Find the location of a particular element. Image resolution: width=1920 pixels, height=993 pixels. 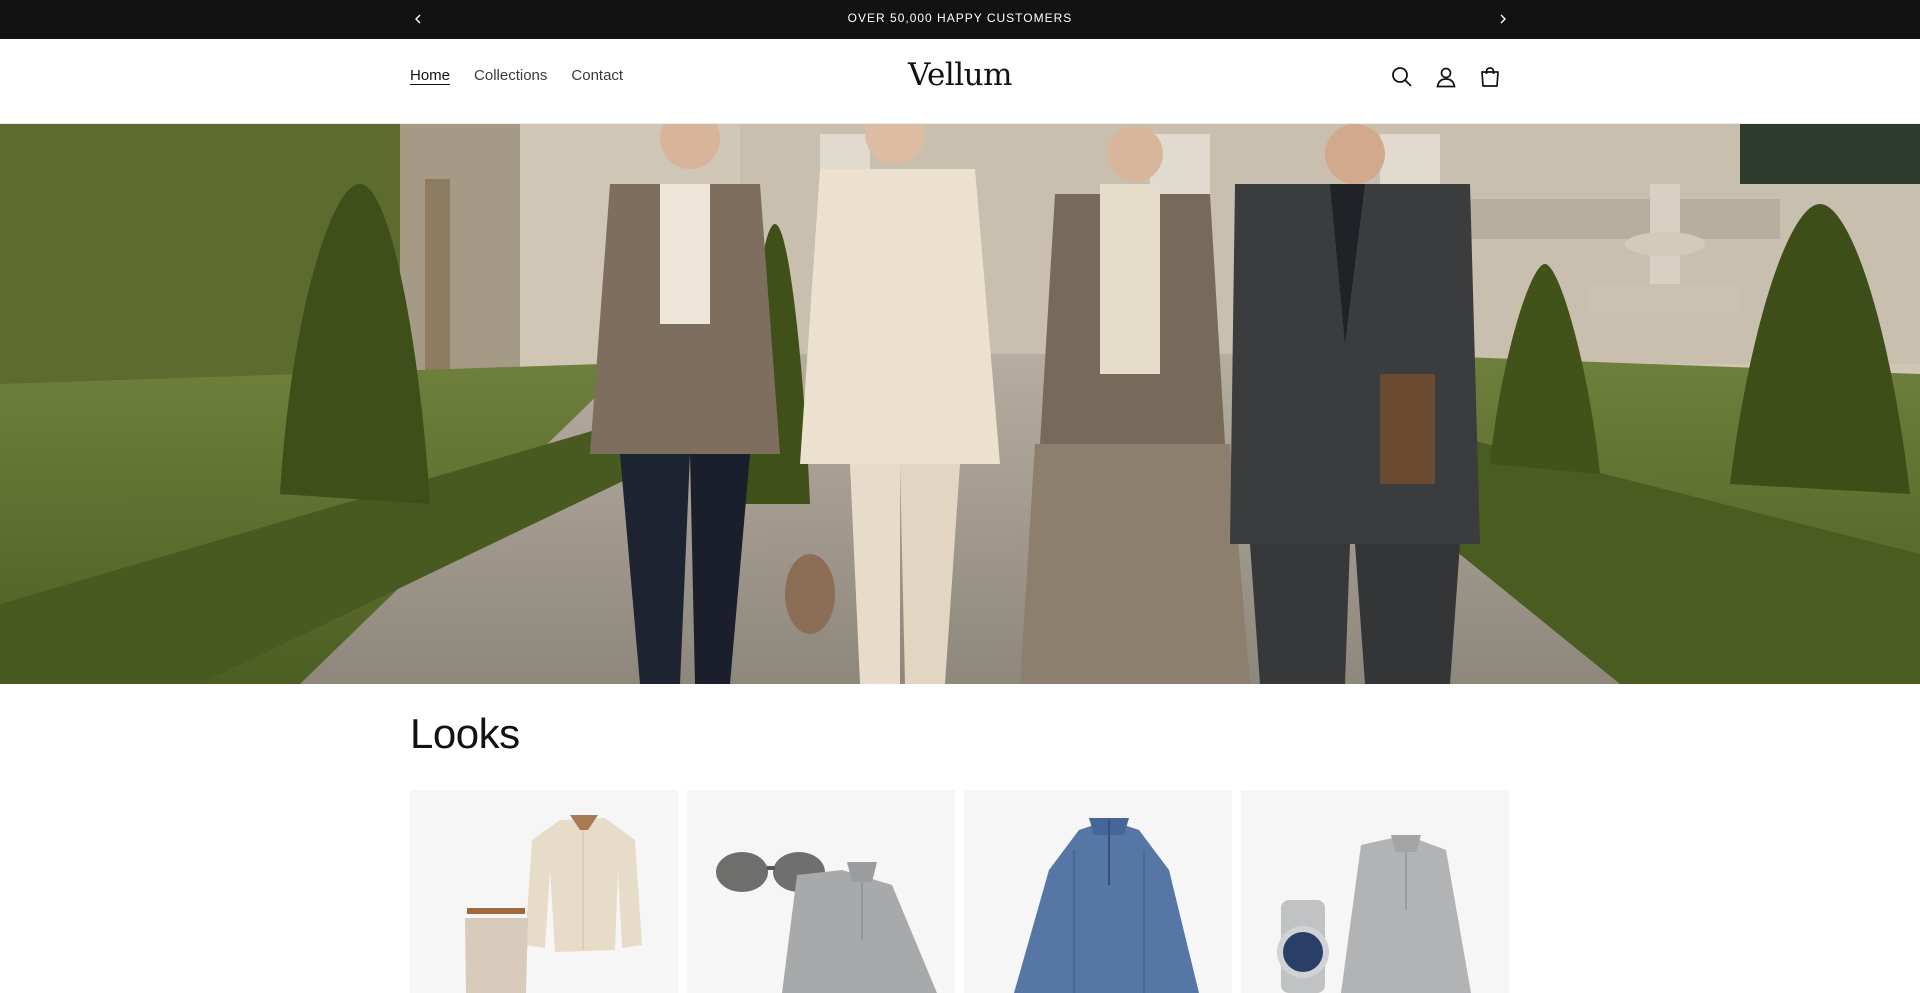

chevron-right-icon is located at coordinates (1503, 19).